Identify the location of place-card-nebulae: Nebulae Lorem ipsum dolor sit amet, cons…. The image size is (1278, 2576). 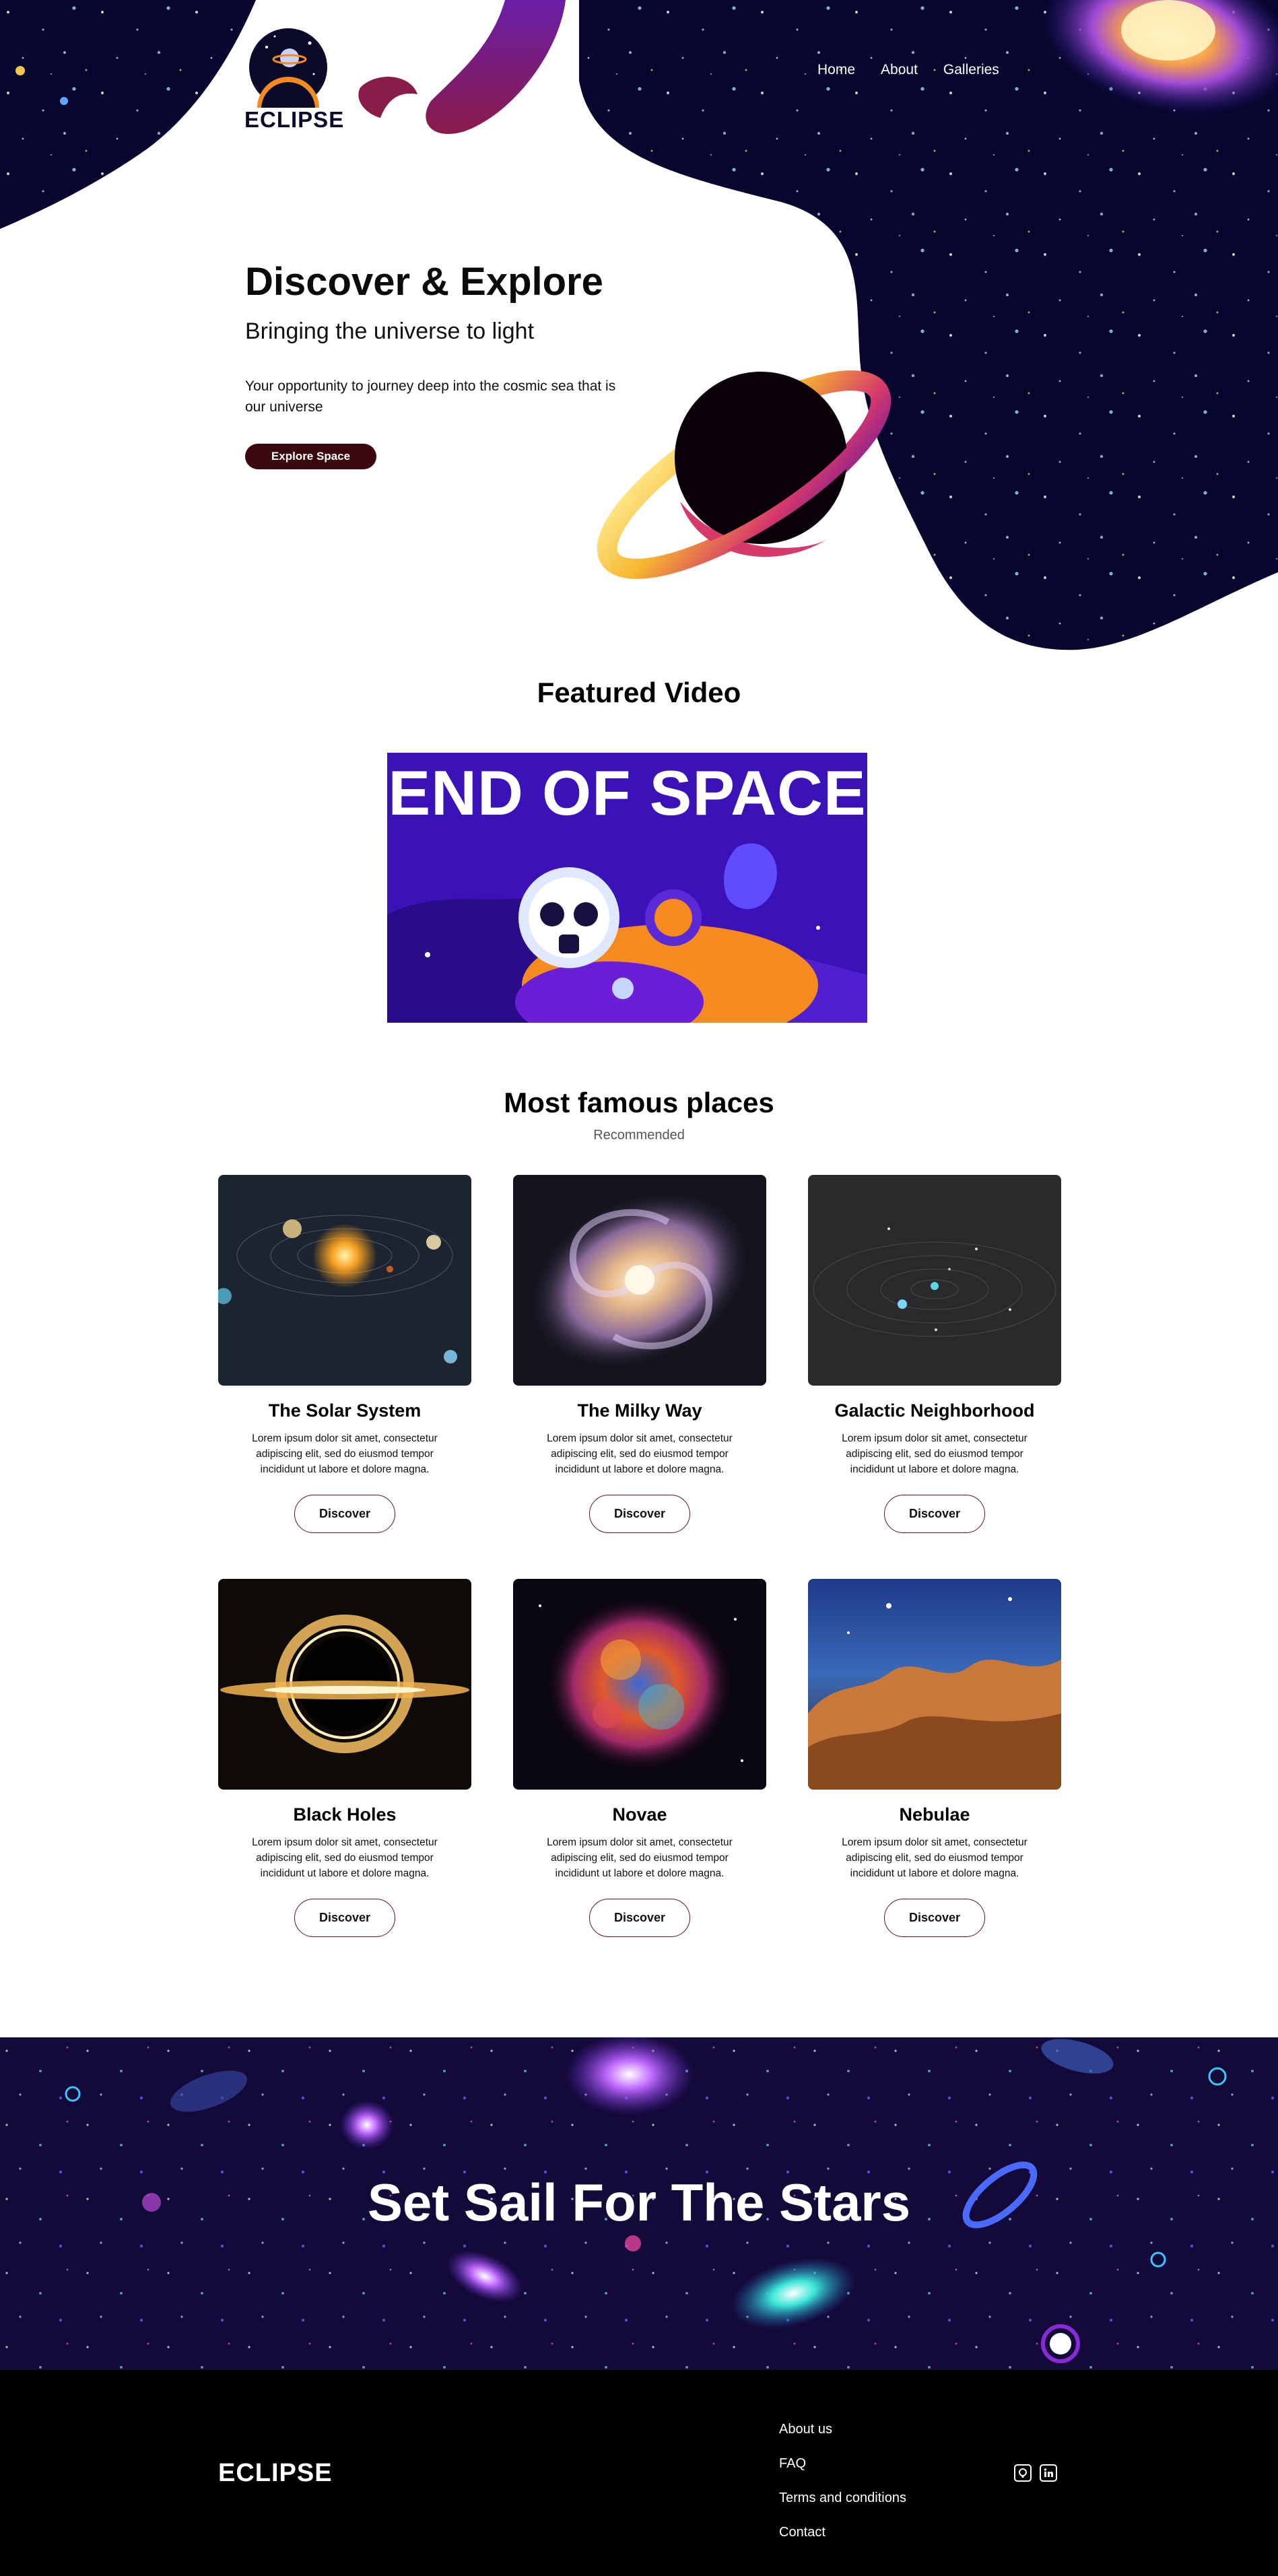
(934, 1758).